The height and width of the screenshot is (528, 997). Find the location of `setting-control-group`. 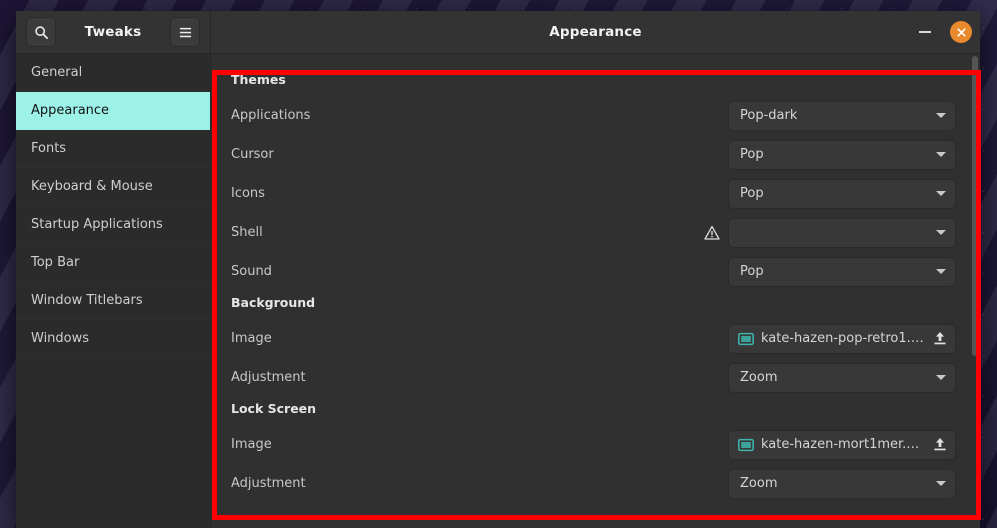

setting-control-group is located at coordinates (830, 232).